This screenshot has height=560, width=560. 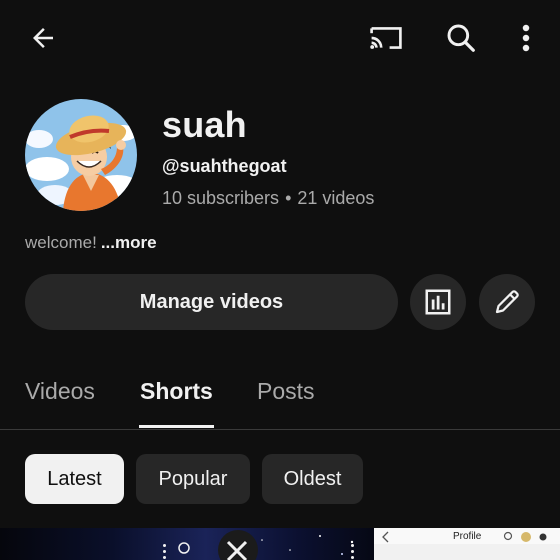 I want to click on channel-handle: @suahthegoat, so click(x=224, y=166).